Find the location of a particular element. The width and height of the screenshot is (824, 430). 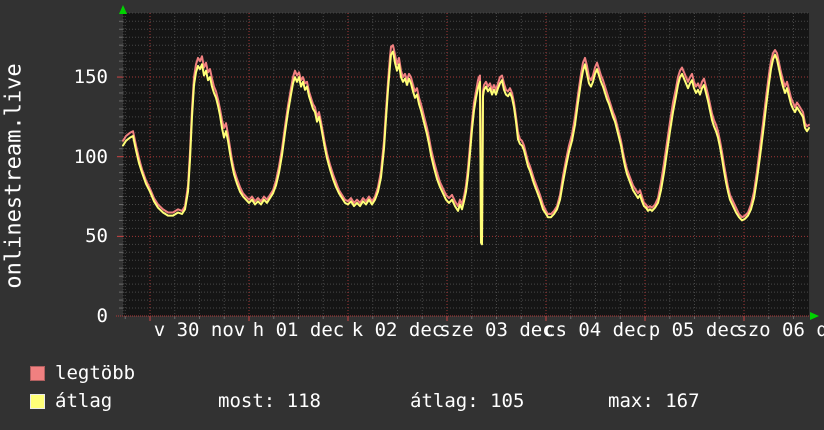

y-tick-label: 0 is located at coordinates (102, 316).